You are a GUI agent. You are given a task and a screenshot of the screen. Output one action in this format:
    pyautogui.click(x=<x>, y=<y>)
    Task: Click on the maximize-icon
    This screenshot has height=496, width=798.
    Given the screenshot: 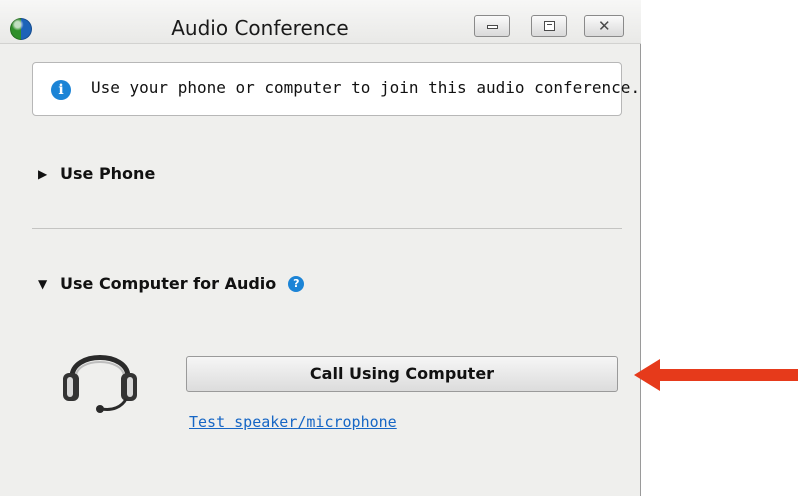 What is the action you would take?
    pyautogui.click(x=549, y=26)
    